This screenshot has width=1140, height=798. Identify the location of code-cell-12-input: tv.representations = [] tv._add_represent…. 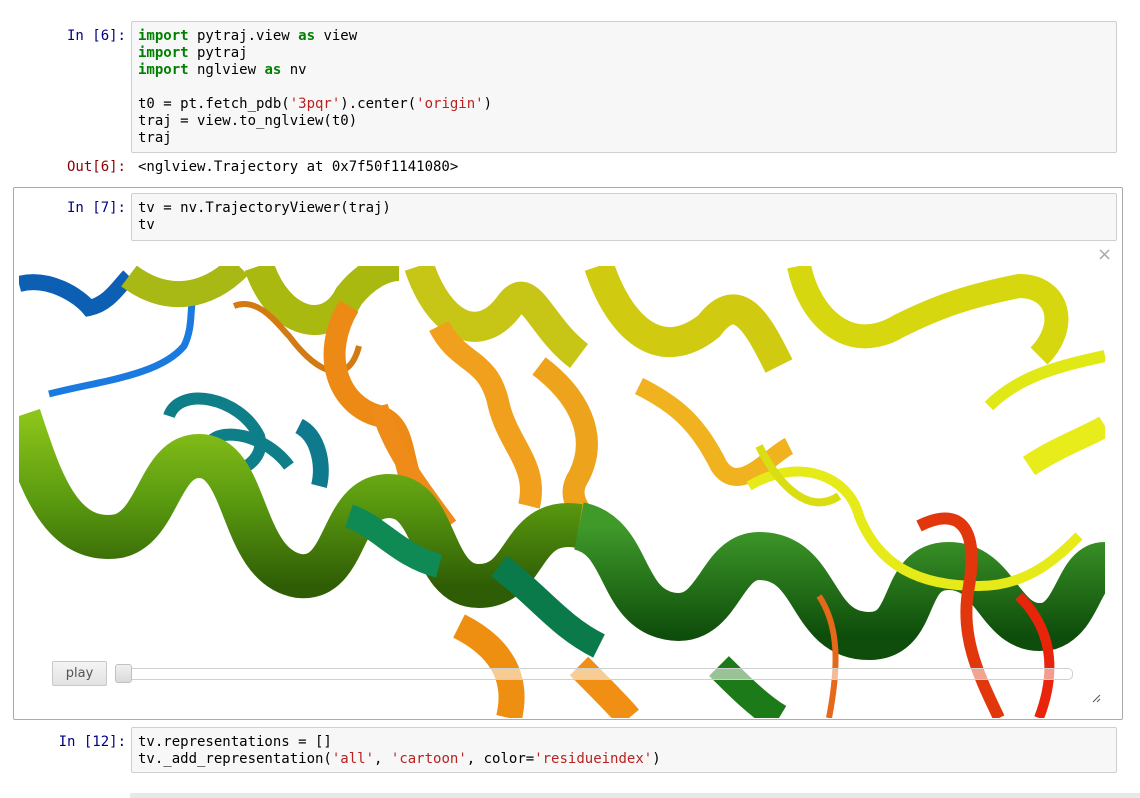
(624, 750).